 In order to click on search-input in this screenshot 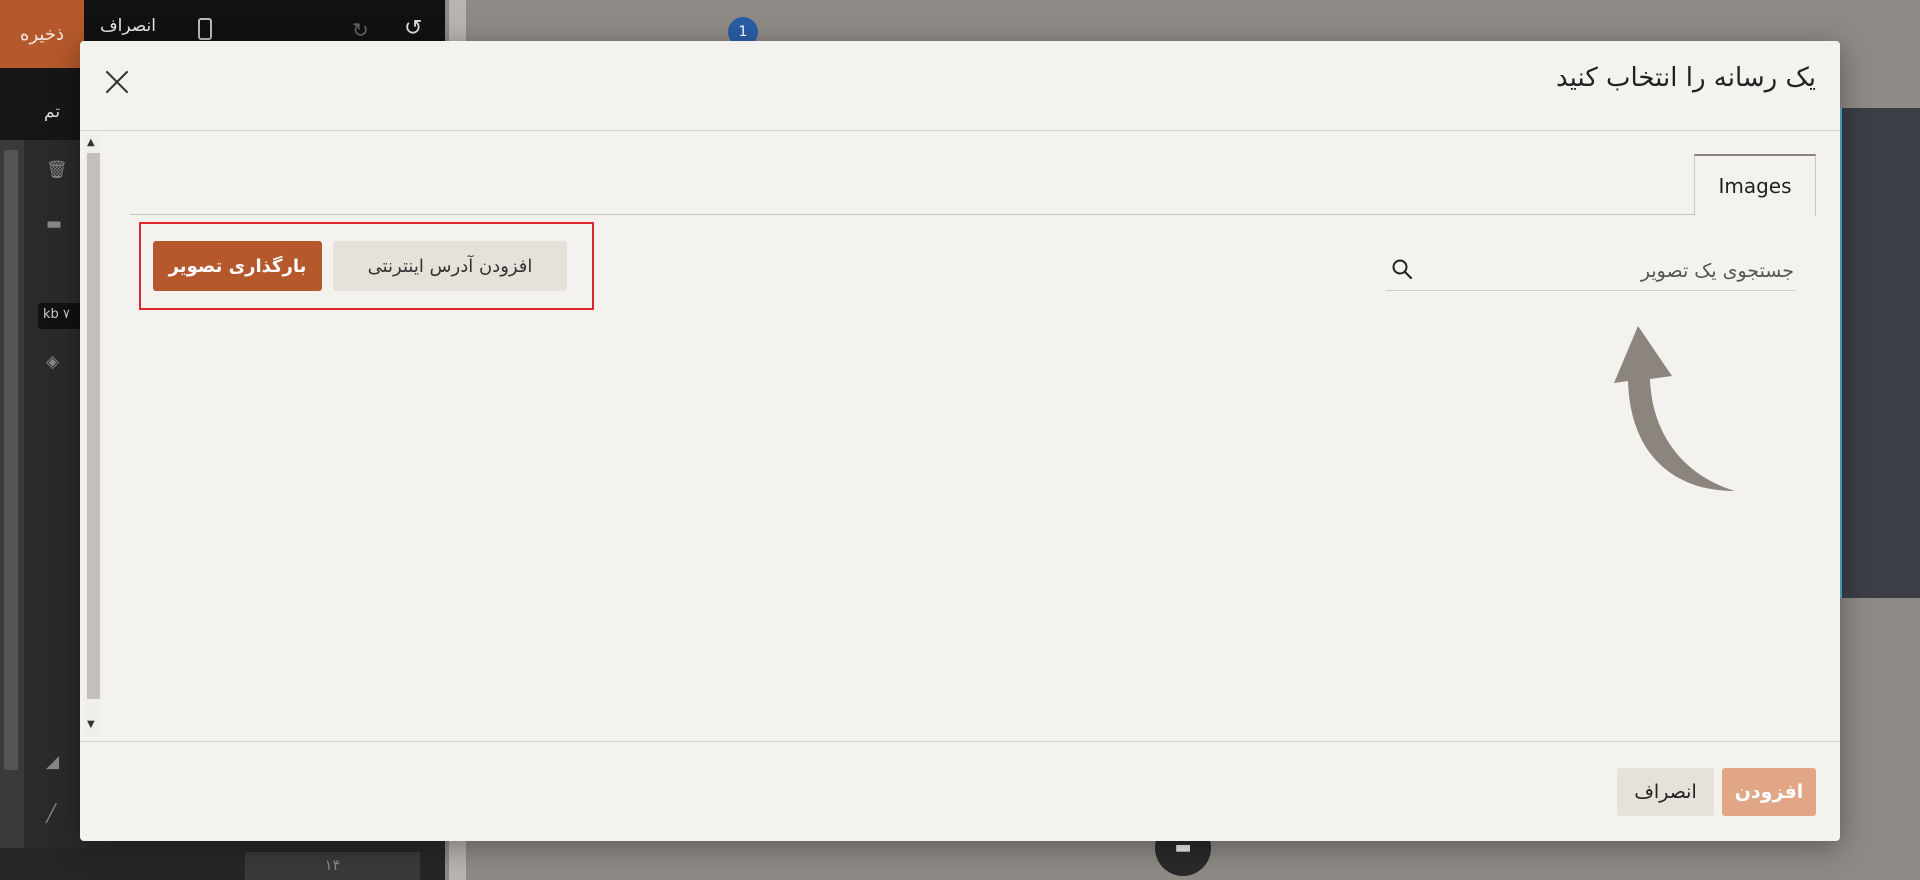, I will do `click(1610, 271)`.